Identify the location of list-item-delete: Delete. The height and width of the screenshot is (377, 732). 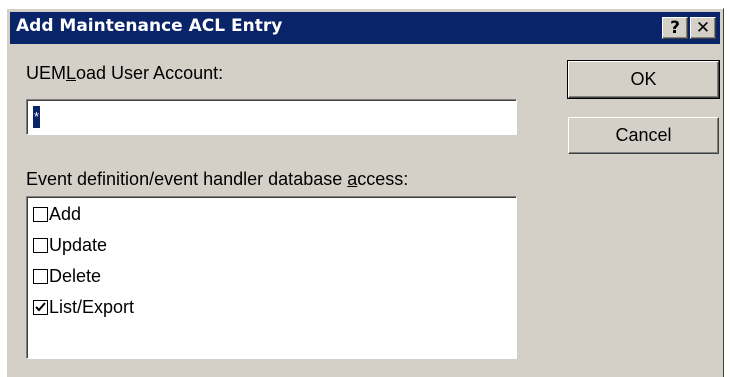
(67, 276).